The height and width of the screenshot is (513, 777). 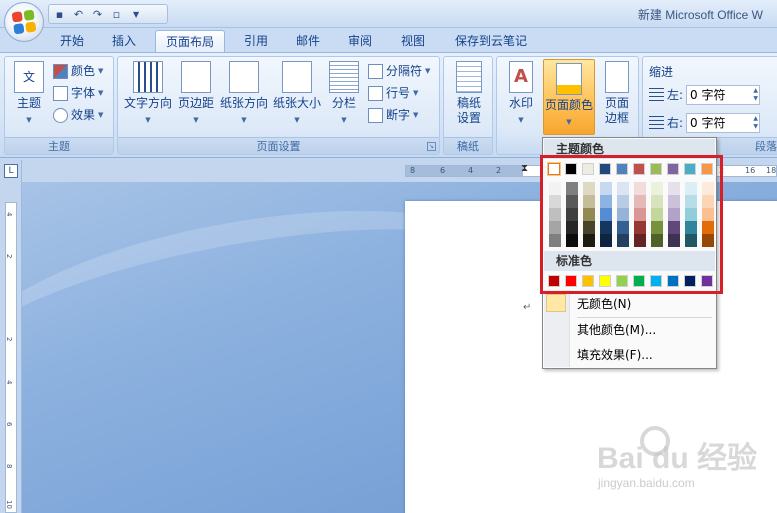 What do you see at coordinates (469, 77) in the screenshot?
I see `draft-paper-icon` at bounding box center [469, 77].